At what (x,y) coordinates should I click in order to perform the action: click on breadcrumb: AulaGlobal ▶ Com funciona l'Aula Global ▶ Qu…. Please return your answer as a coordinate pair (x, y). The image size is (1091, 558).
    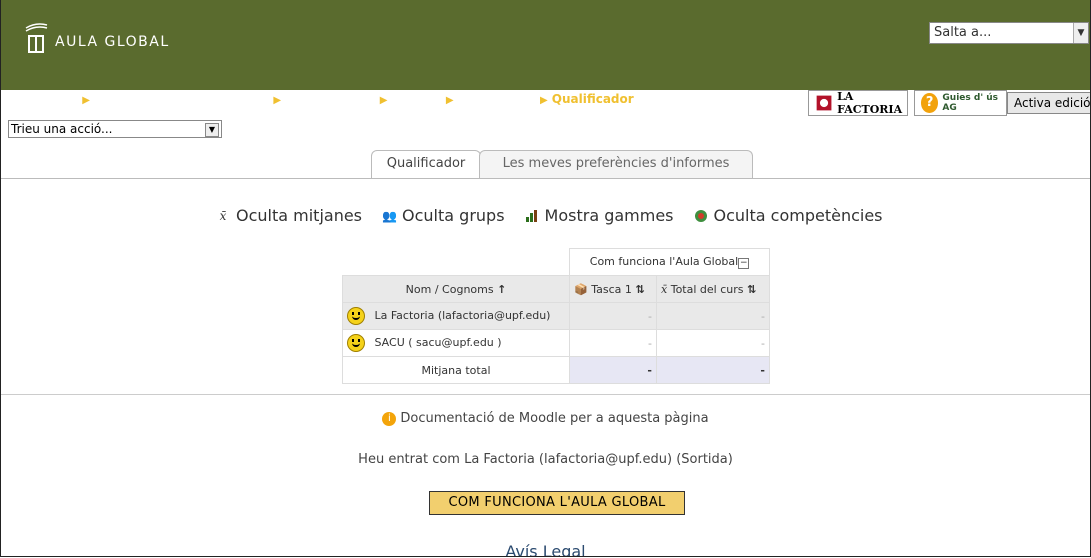
    Looking at the image, I should click on (321, 99).